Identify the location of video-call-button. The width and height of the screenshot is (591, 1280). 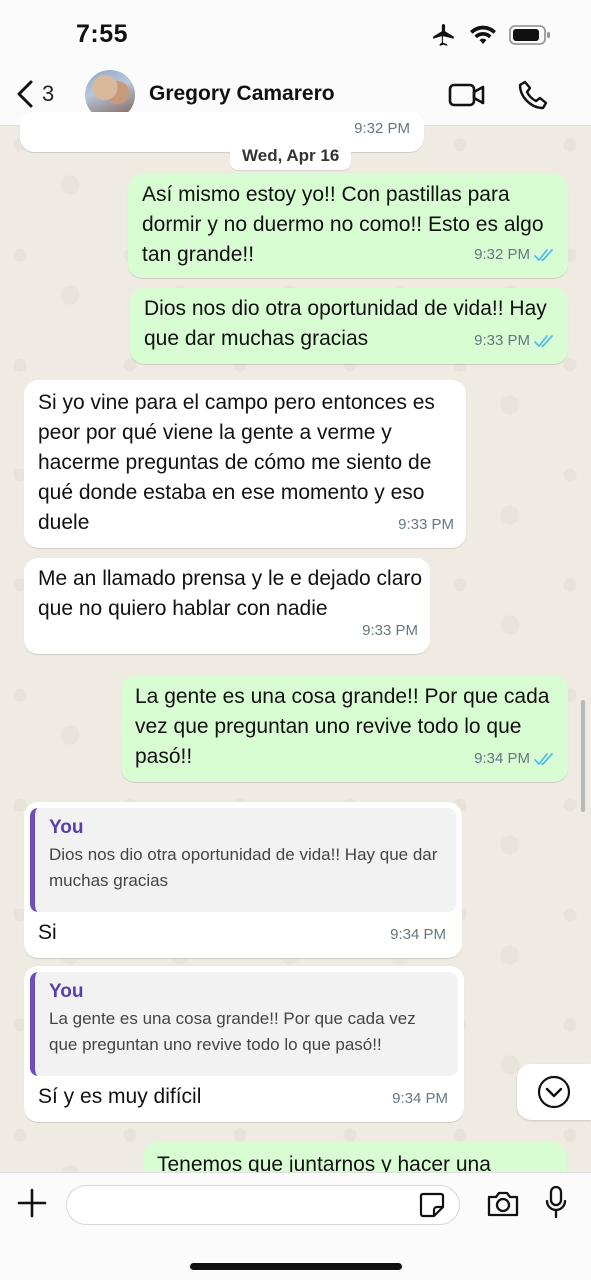
(467, 97).